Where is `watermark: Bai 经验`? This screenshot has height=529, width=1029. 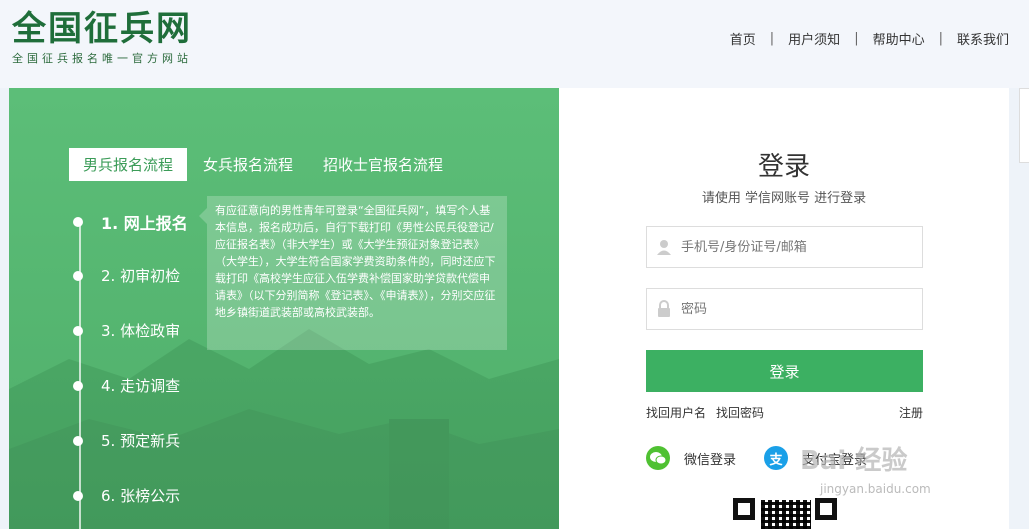
watermark: Bai 经验 is located at coordinates (854, 461).